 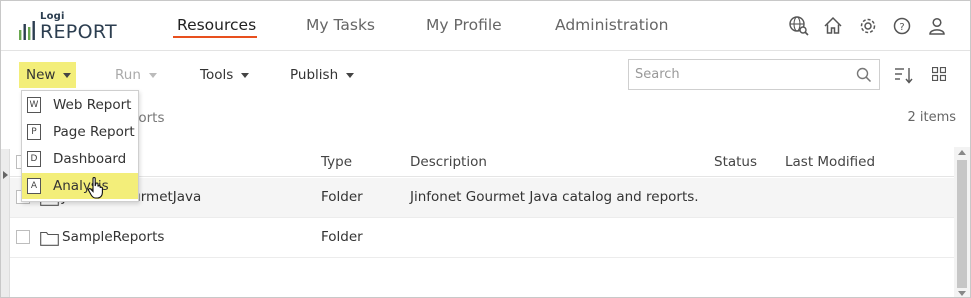 I want to click on dashboard-icon: D, so click(x=34, y=159).